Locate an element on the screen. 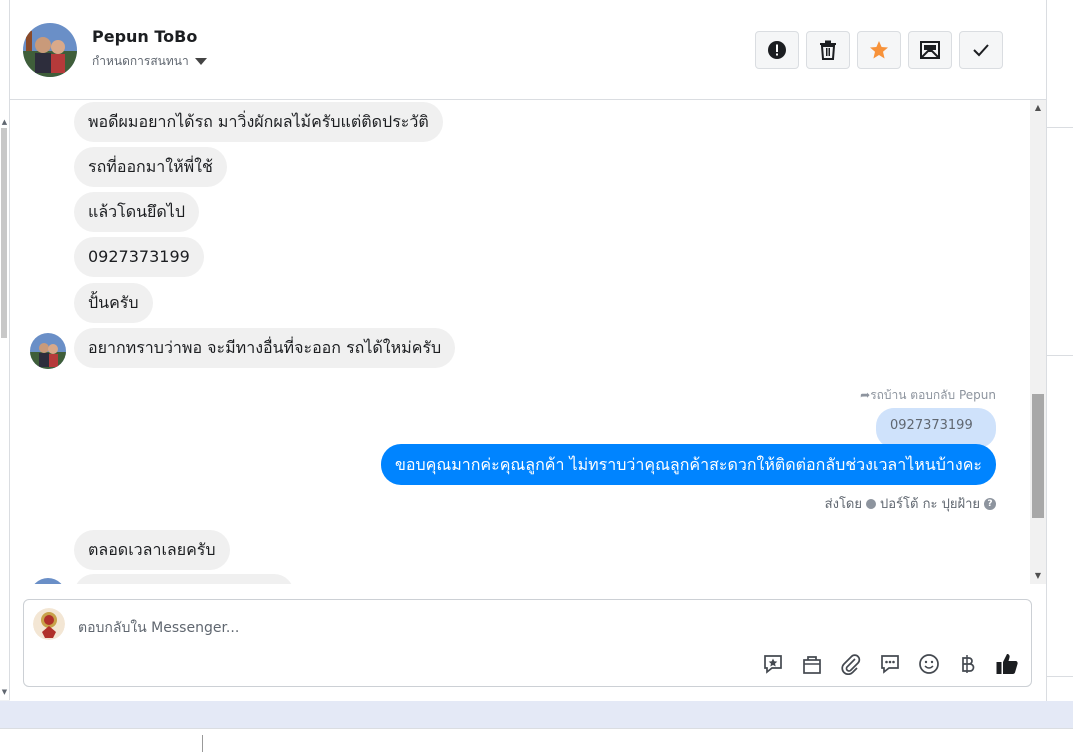  check-icon is located at coordinates (981, 50).